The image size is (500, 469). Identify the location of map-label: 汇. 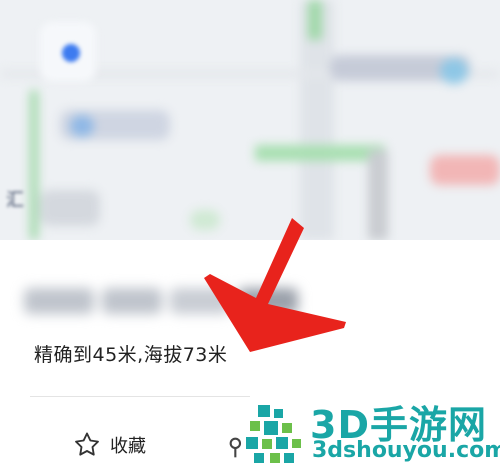
(15, 200).